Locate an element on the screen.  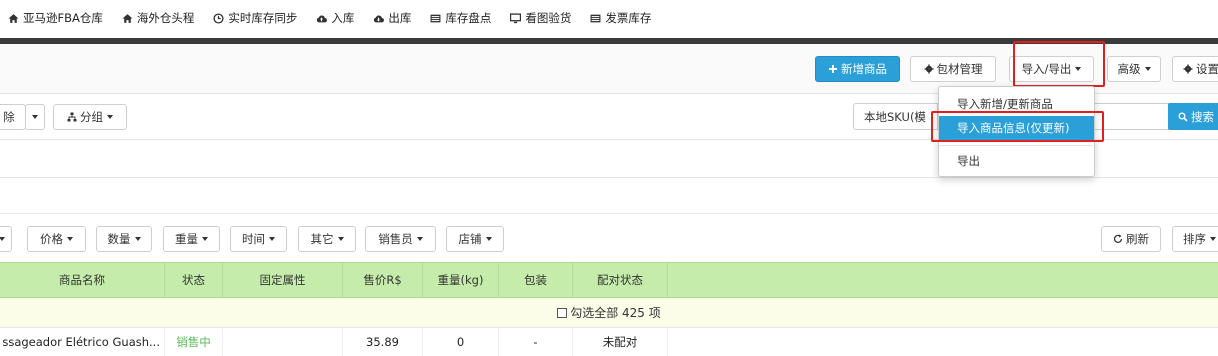
select-all-label: 勾选全部 425 项 is located at coordinates (615, 313).